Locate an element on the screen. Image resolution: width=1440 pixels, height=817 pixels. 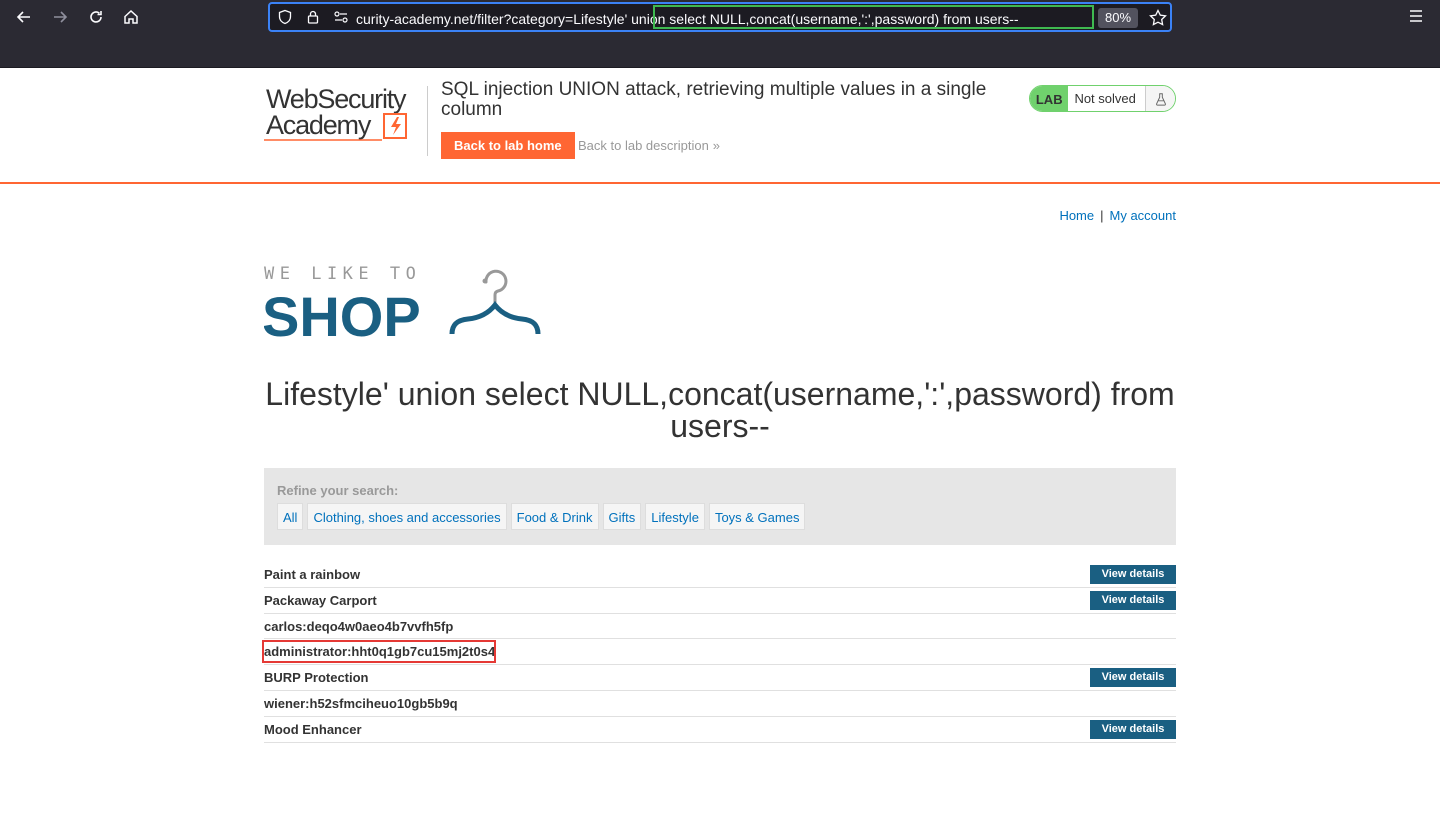
table-row: administrator:hht0q1gb7cu15mj2t0s4 is located at coordinates (719, 652).